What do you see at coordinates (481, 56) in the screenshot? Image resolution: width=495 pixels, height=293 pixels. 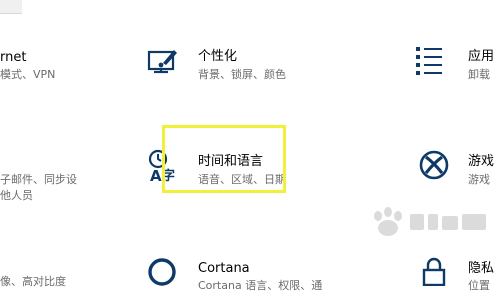 I see `tile-apps-title: 应用` at bounding box center [481, 56].